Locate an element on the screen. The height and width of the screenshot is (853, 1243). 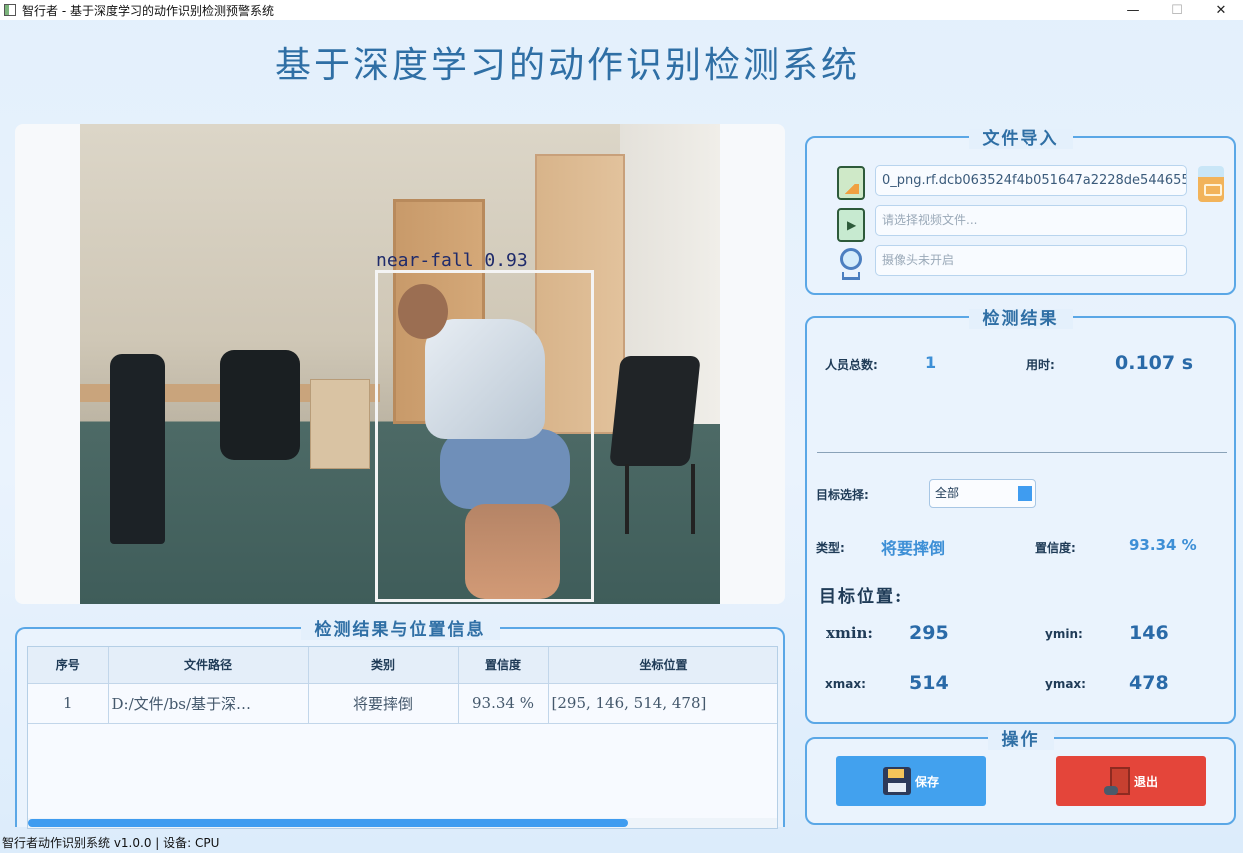
window-titlebar: 智行者 - 基于深度学习的动作识别检测预警系统 — ☐ ✕ is located at coordinates (621, 10).